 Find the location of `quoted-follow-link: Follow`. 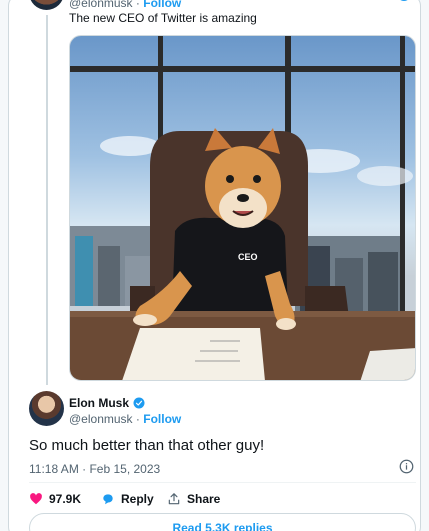

quoted-follow-link: Follow is located at coordinates (162, 5).